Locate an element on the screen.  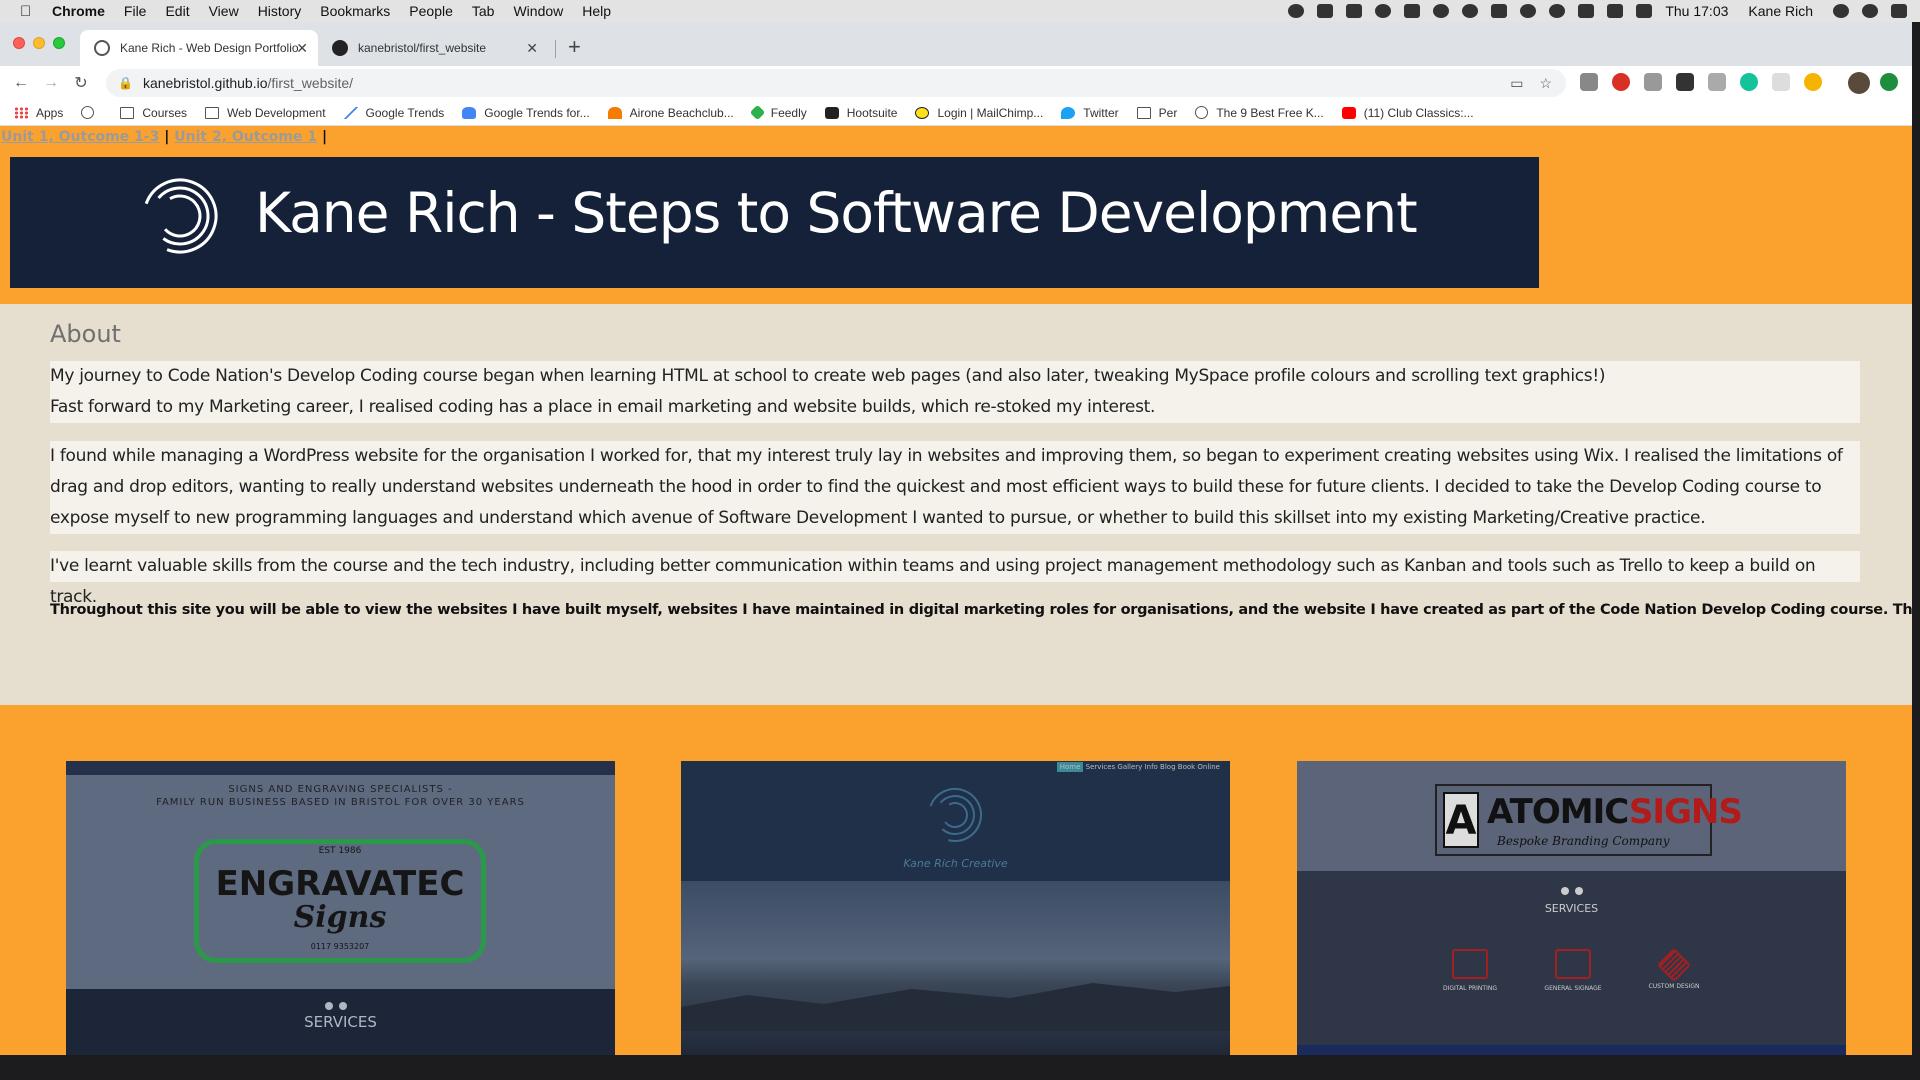
status-link-icon is located at coordinates (1325, 11).